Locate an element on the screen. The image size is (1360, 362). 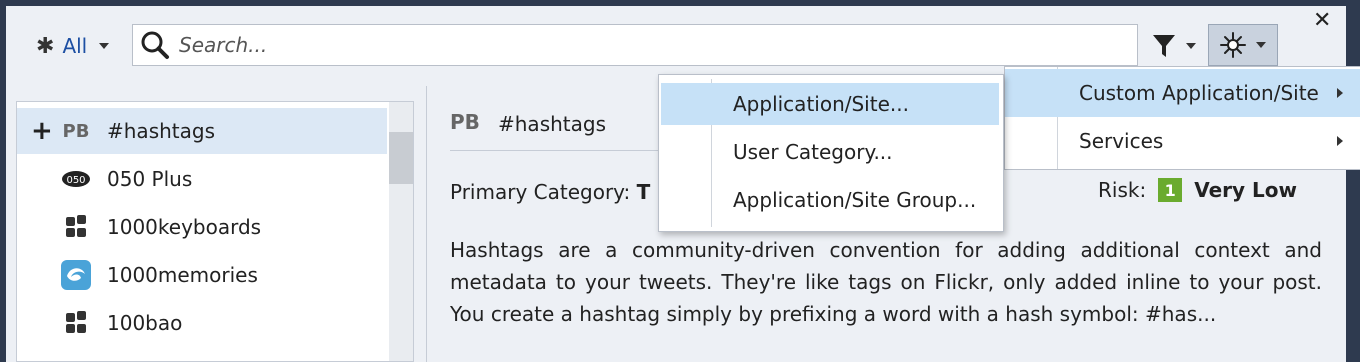
primary-category: Primary Category: T is located at coordinates (550, 192).